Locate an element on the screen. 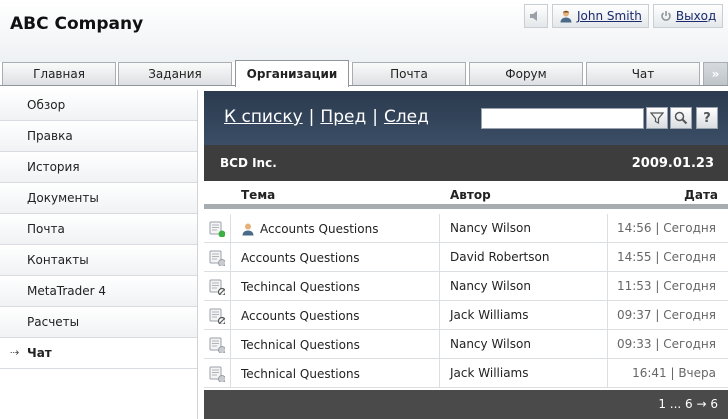  topic-text: Technical Questions is located at coordinates (300, 374).